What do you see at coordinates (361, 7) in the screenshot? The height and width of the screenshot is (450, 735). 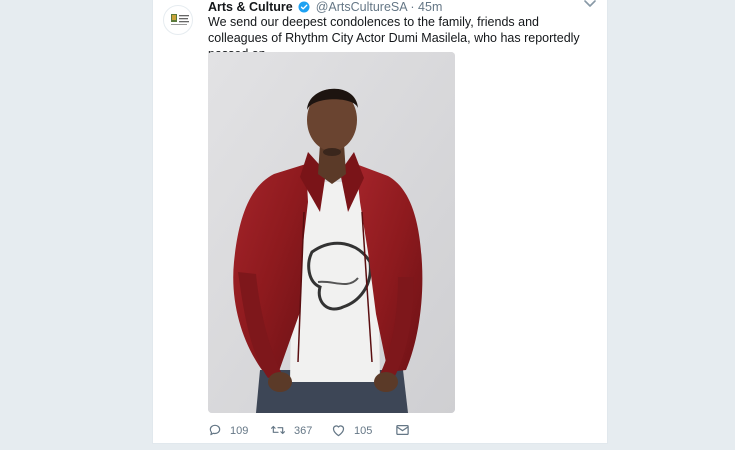 I see `account-handle: @ArtsCultureSA` at bounding box center [361, 7].